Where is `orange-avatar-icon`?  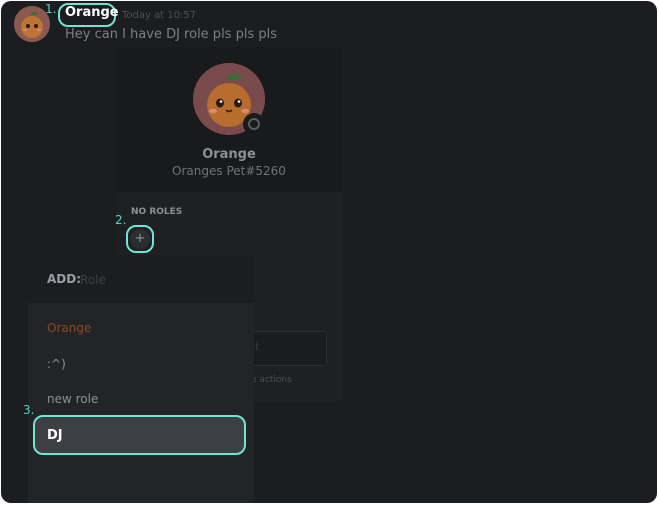 orange-avatar-icon is located at coordinates (32, 24).